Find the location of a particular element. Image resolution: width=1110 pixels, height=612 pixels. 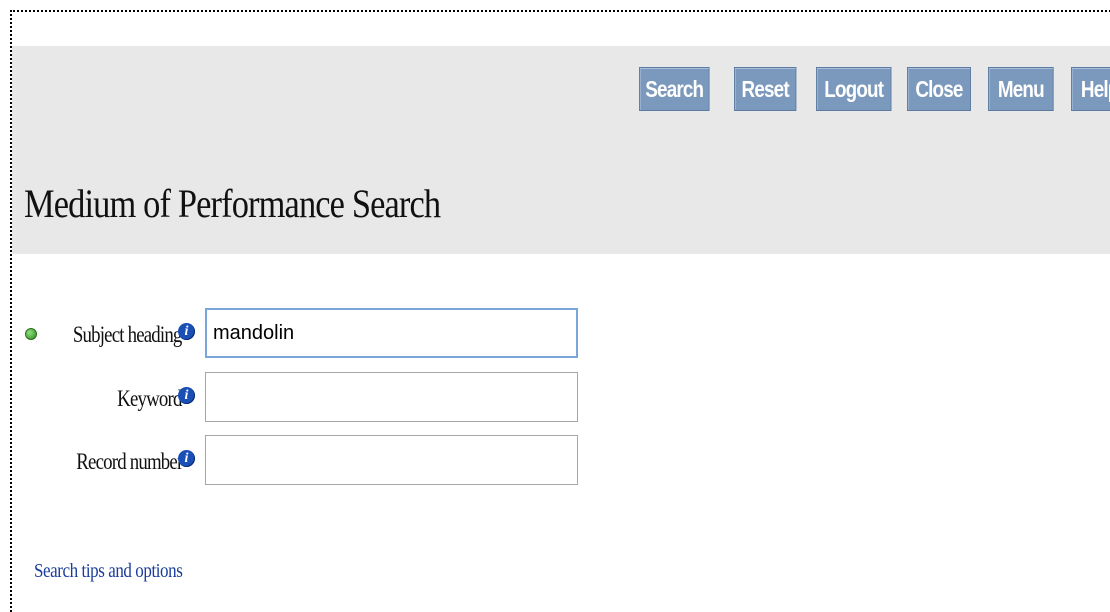

record-number-row: Record number i is located at coordinates (300, 460).